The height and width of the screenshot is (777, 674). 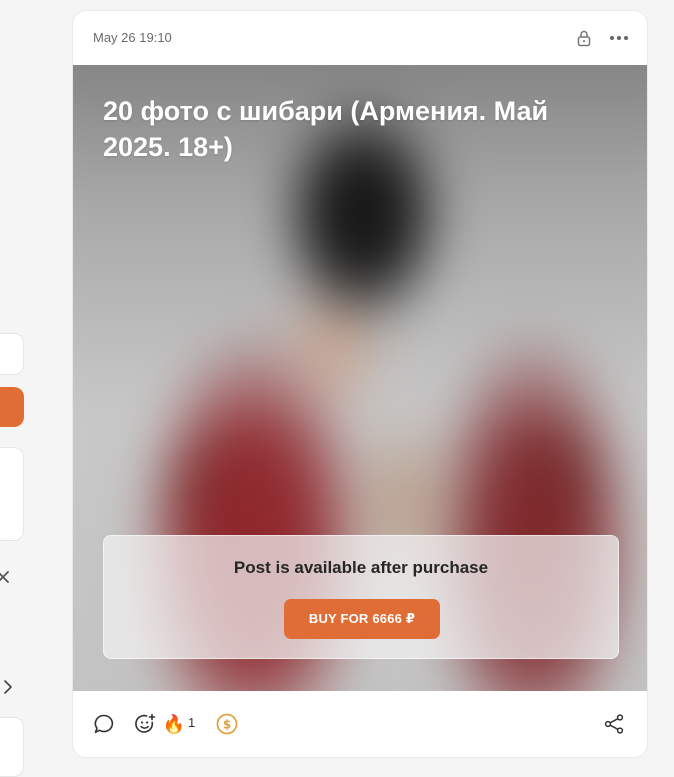 What do you see at coordinates (614, 724) in the screenshot?
I see `share-icon` at bounding box center [614, 724].